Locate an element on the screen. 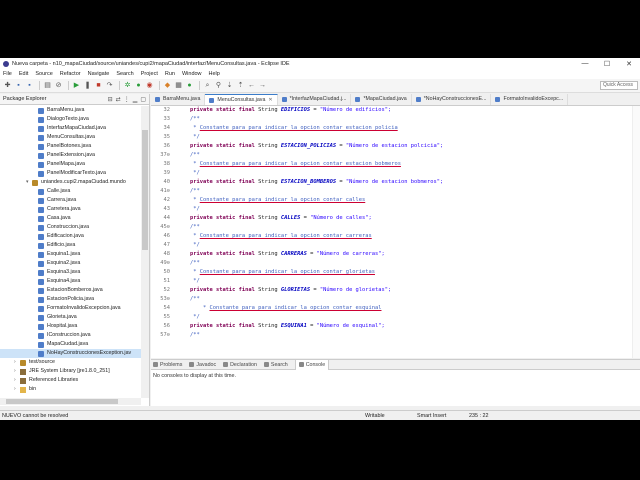  code-line: 41⊖ /** is located at coordinates (395, 191).